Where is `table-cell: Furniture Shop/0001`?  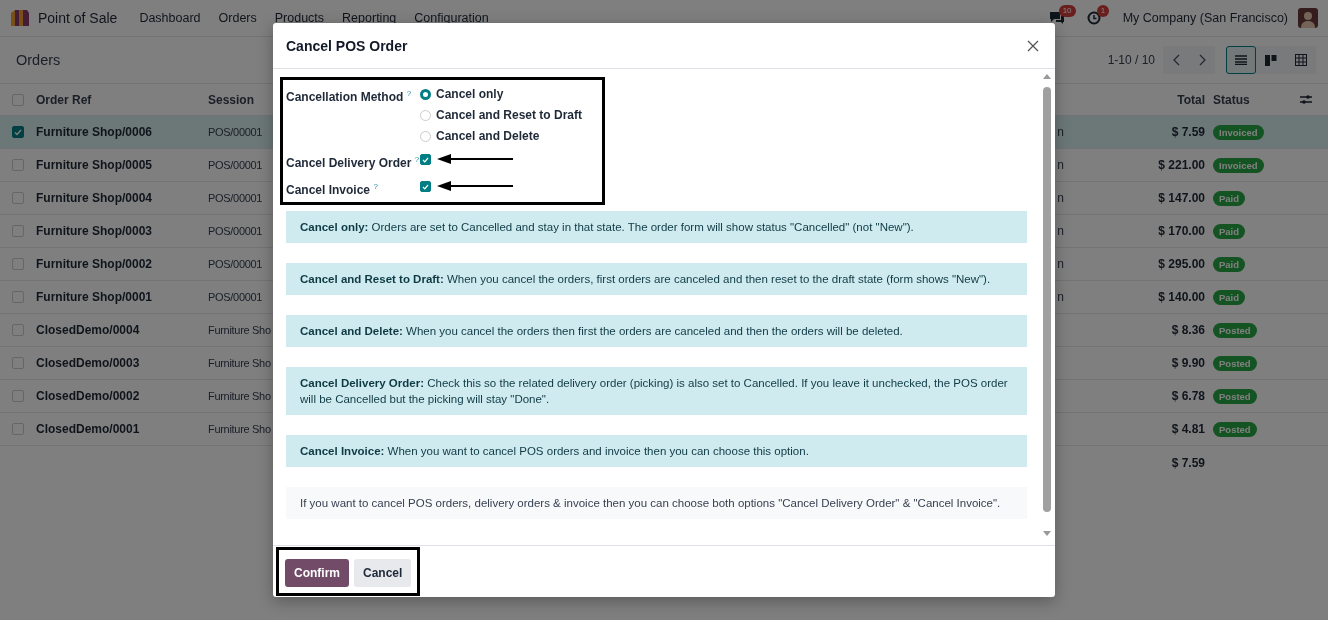
table-cell: Furniture Shop/0001 is located at coordinates (94, 297).